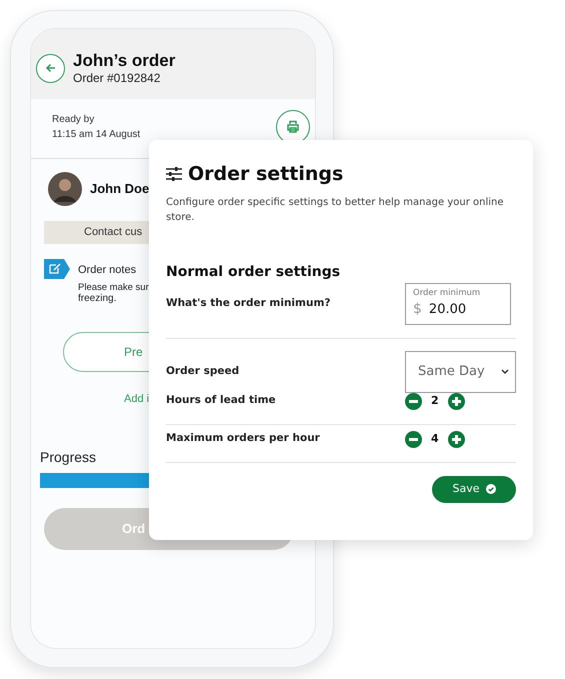 The width and height of the screenshot is (565, 679). I want to click on order-speed-select: Same Day, so click(460, 371).